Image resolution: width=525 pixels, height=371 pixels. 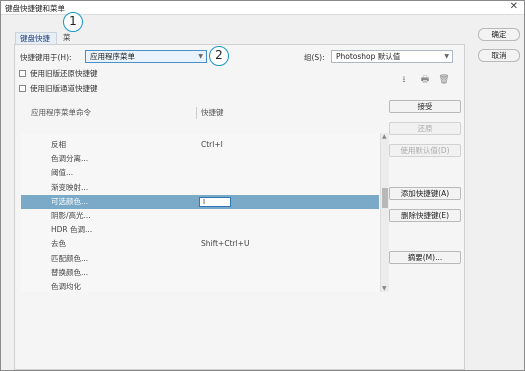 What do you see at coordinates (212, 144) in the screenshot?
I see `row-shortcut: Ctrl+I` at bounding box center [212, 144].